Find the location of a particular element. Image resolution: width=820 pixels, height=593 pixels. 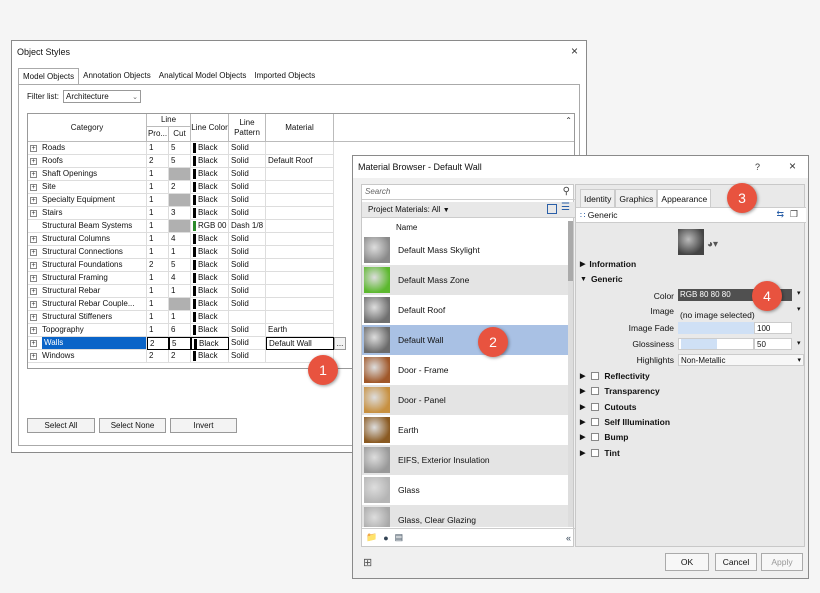

section-cutouts: ▶ Cutouts is located at coordinates (608, 407).